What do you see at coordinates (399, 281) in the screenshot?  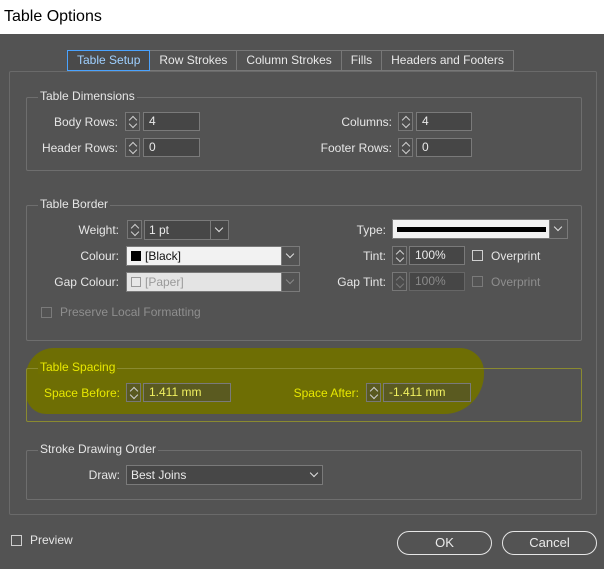 I see `gap-tint-stepper` at bounding box center [399, 281].